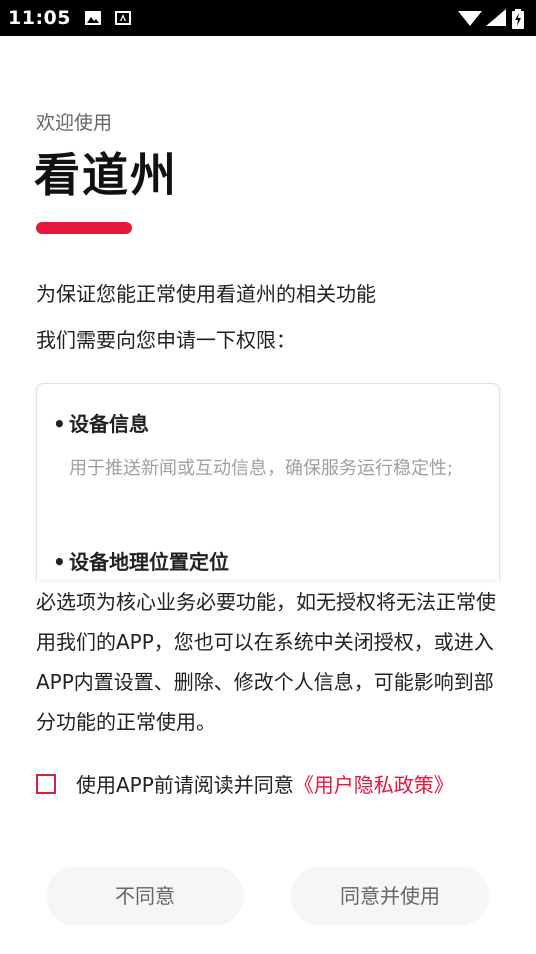  Describe the element at coordinates (84, 228) in the screenshot. I see `title-underline` at that location.